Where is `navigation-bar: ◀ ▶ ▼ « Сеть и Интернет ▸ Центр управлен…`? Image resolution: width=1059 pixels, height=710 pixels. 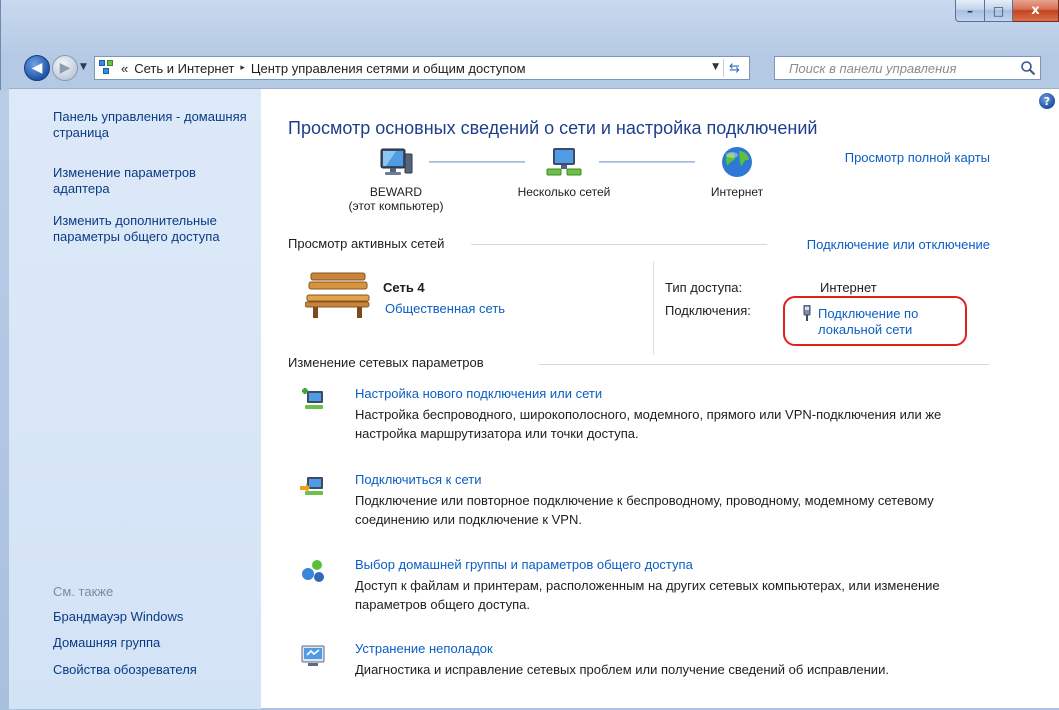
navigation-bar: ◀ ▶ ▼ « Сеть и Интернет ▸ Центр управлен… is located at coordinates (538, 67).